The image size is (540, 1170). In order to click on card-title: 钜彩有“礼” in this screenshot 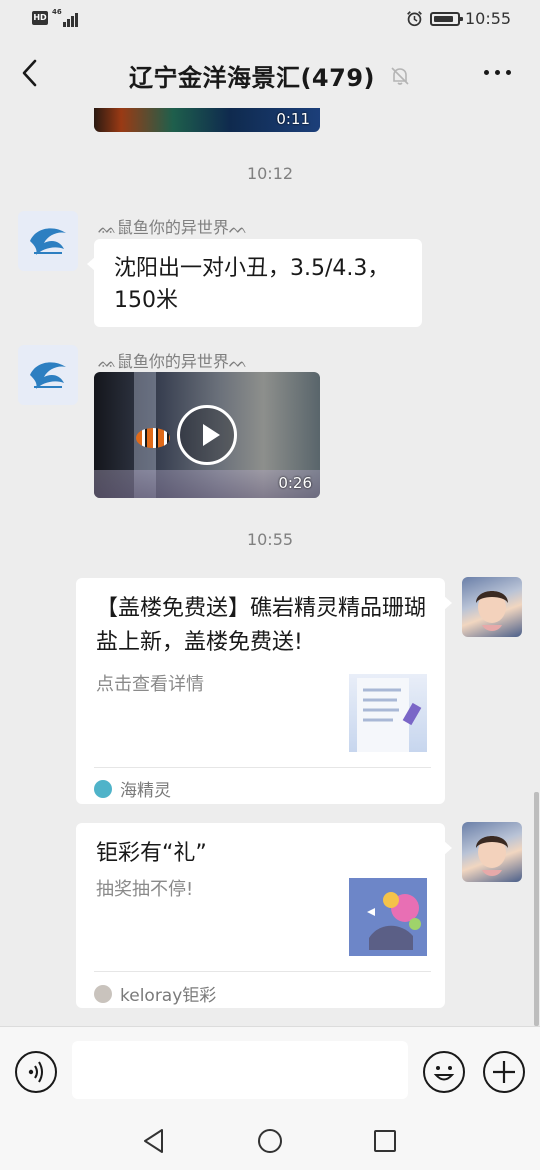, I will do `click(151, 853)`.